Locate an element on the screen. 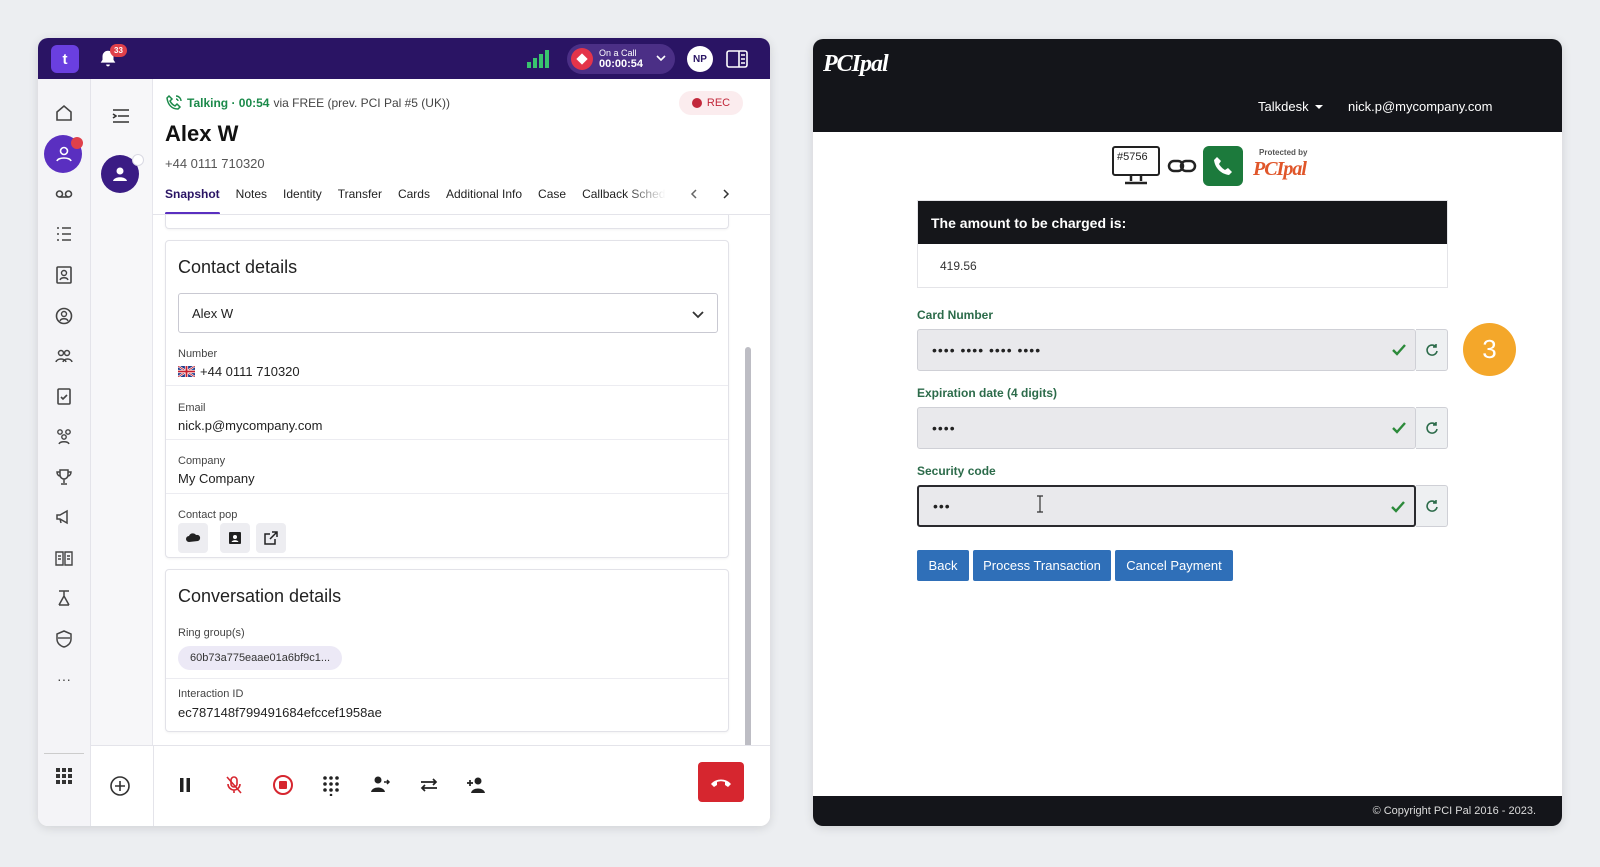  workflow-icon is located at coordinates (64, 598).